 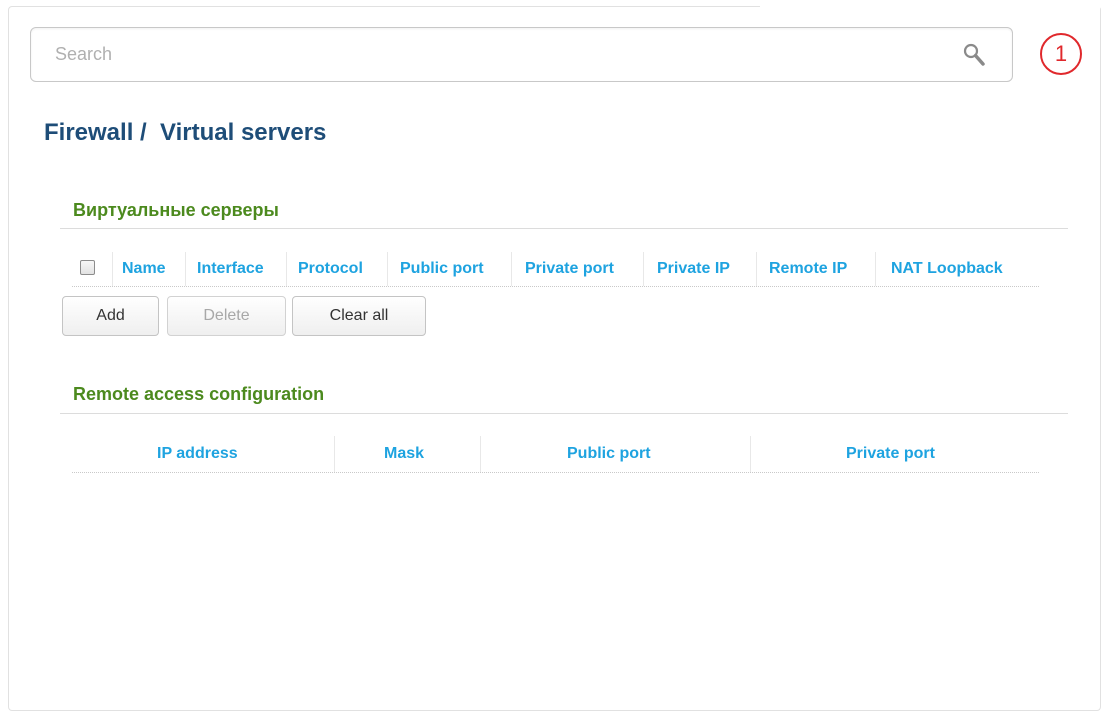 I want to click on column-header-nat-loopback: NAT Loopback, so click(x=947, y=269).